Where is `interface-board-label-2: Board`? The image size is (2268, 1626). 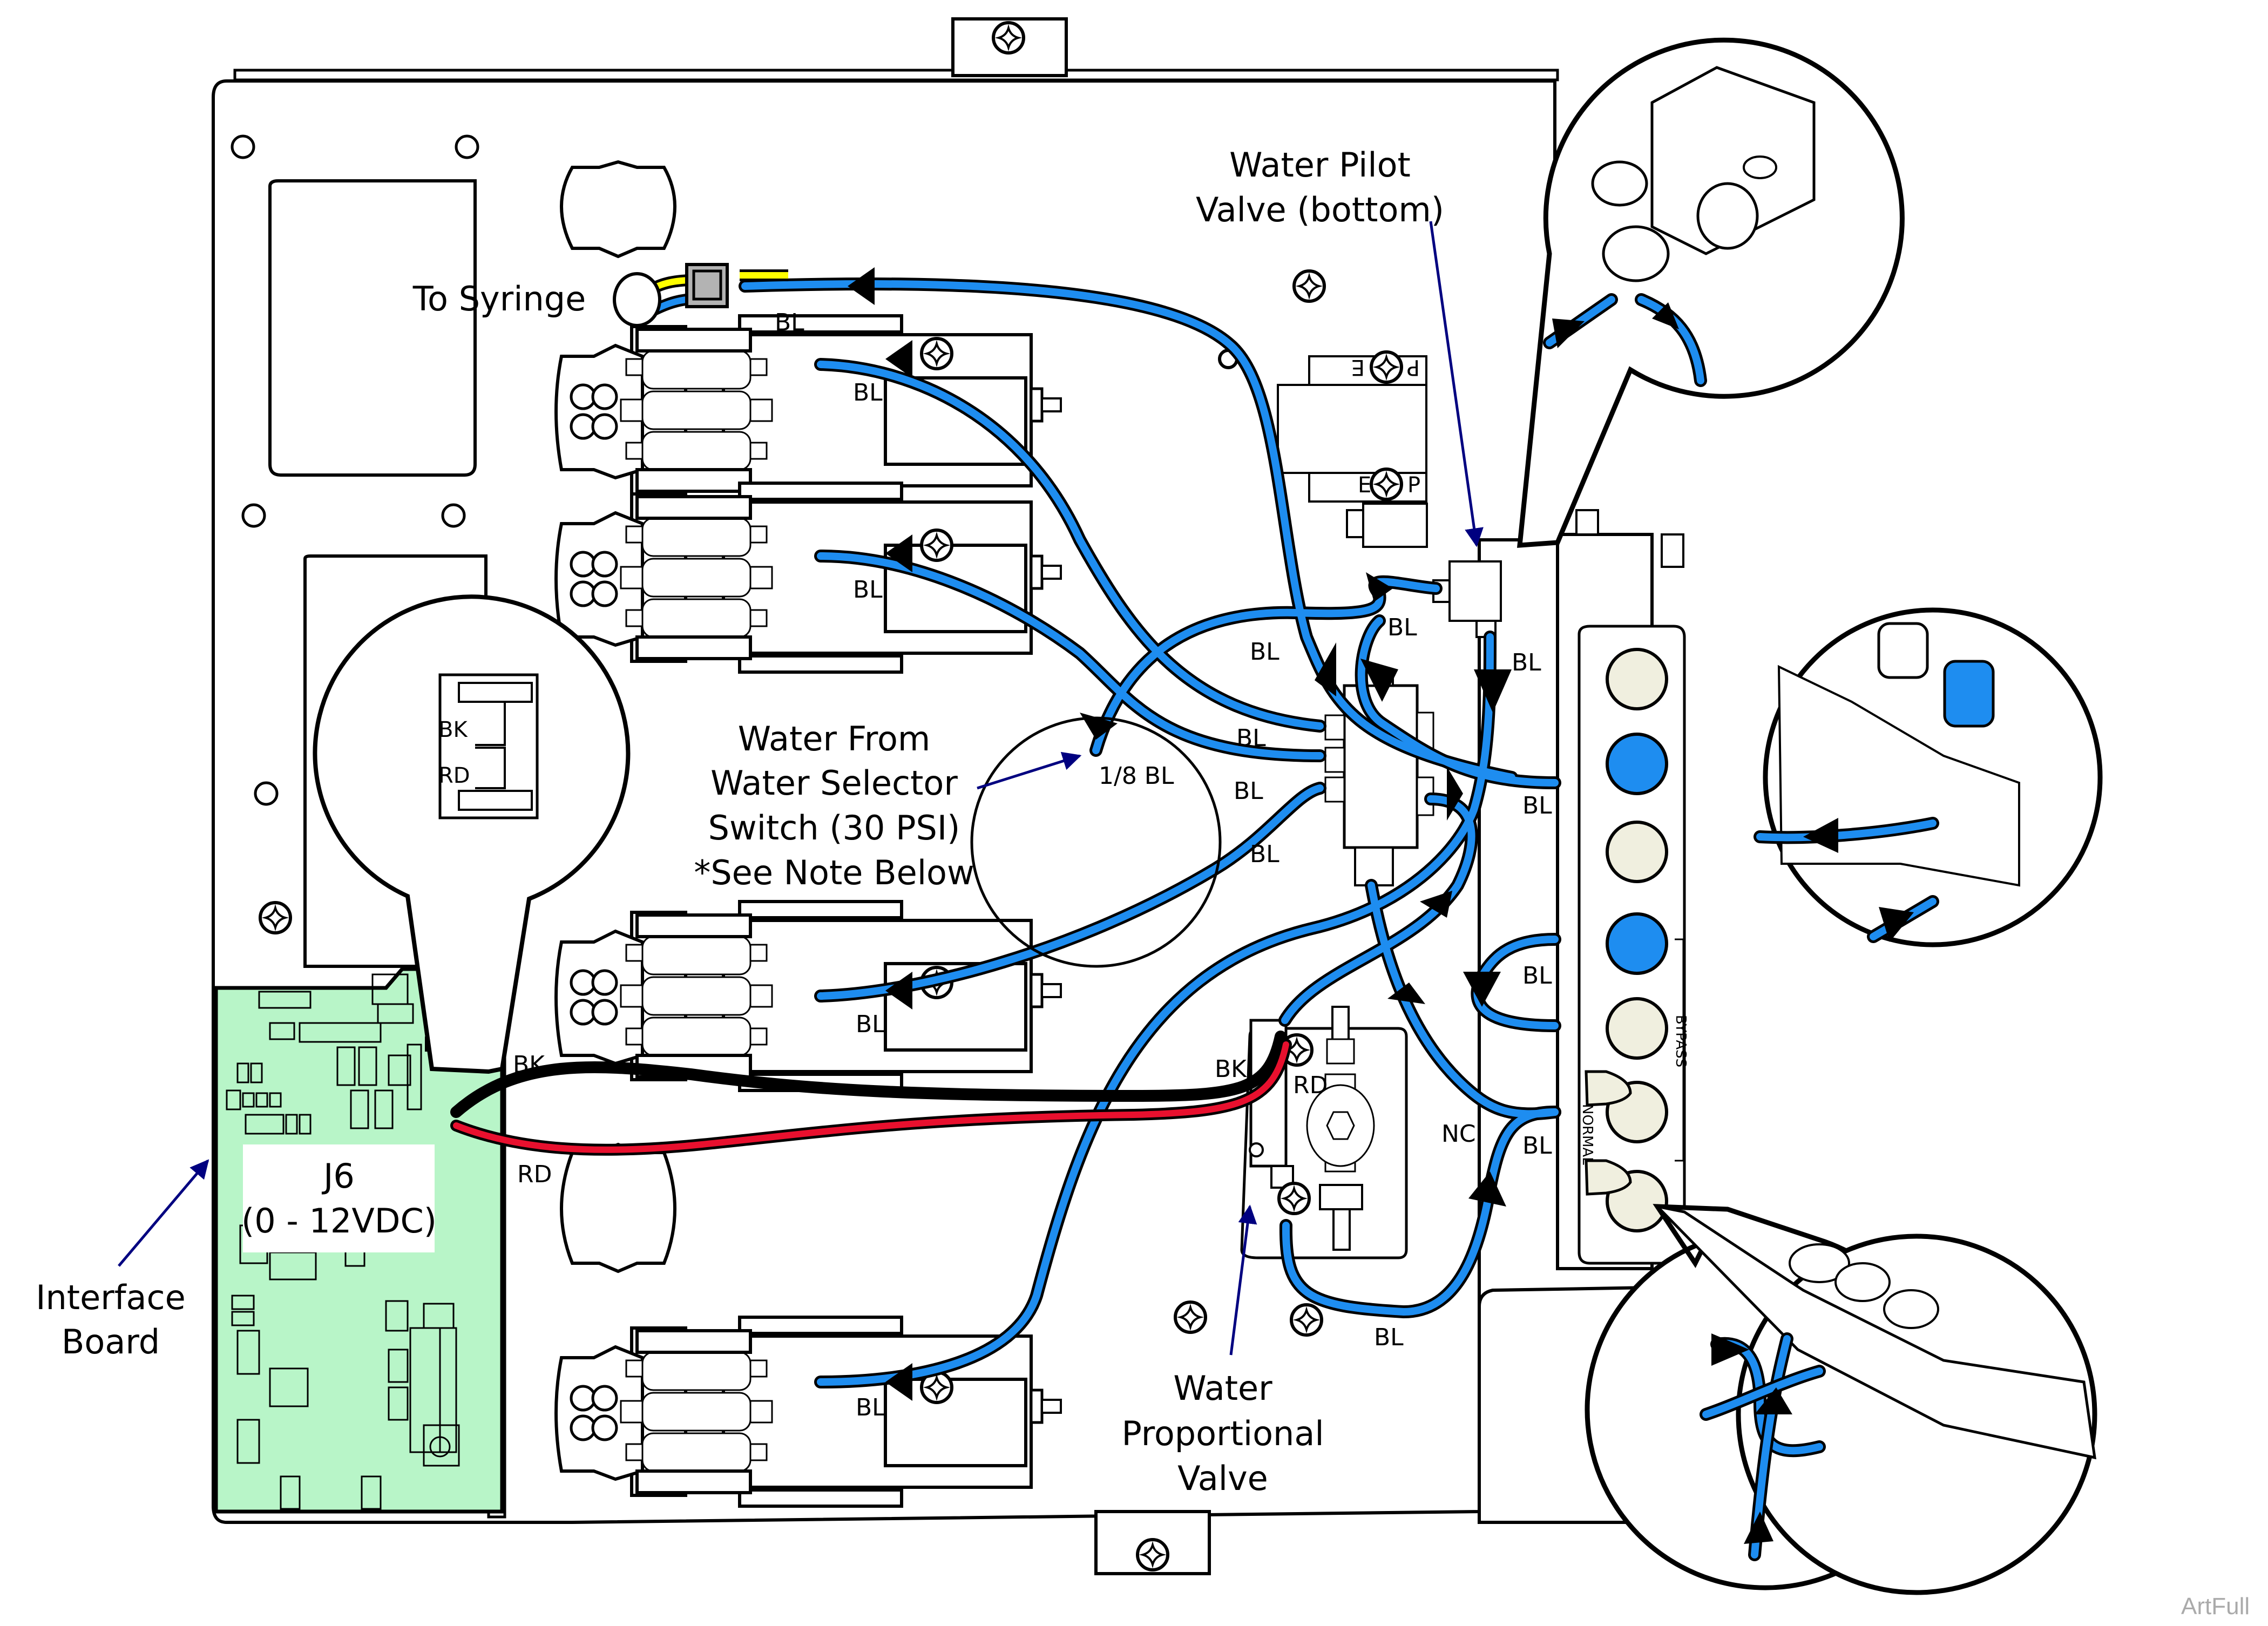 interface-board-label-2: Board is located at coordinates (111, 1341).